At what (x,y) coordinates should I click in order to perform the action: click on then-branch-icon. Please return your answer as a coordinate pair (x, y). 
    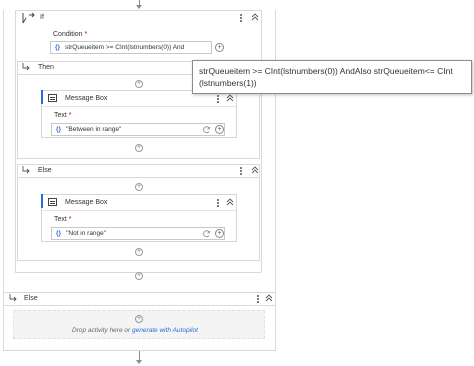
    Looking at the image, I should click on (26, 67).